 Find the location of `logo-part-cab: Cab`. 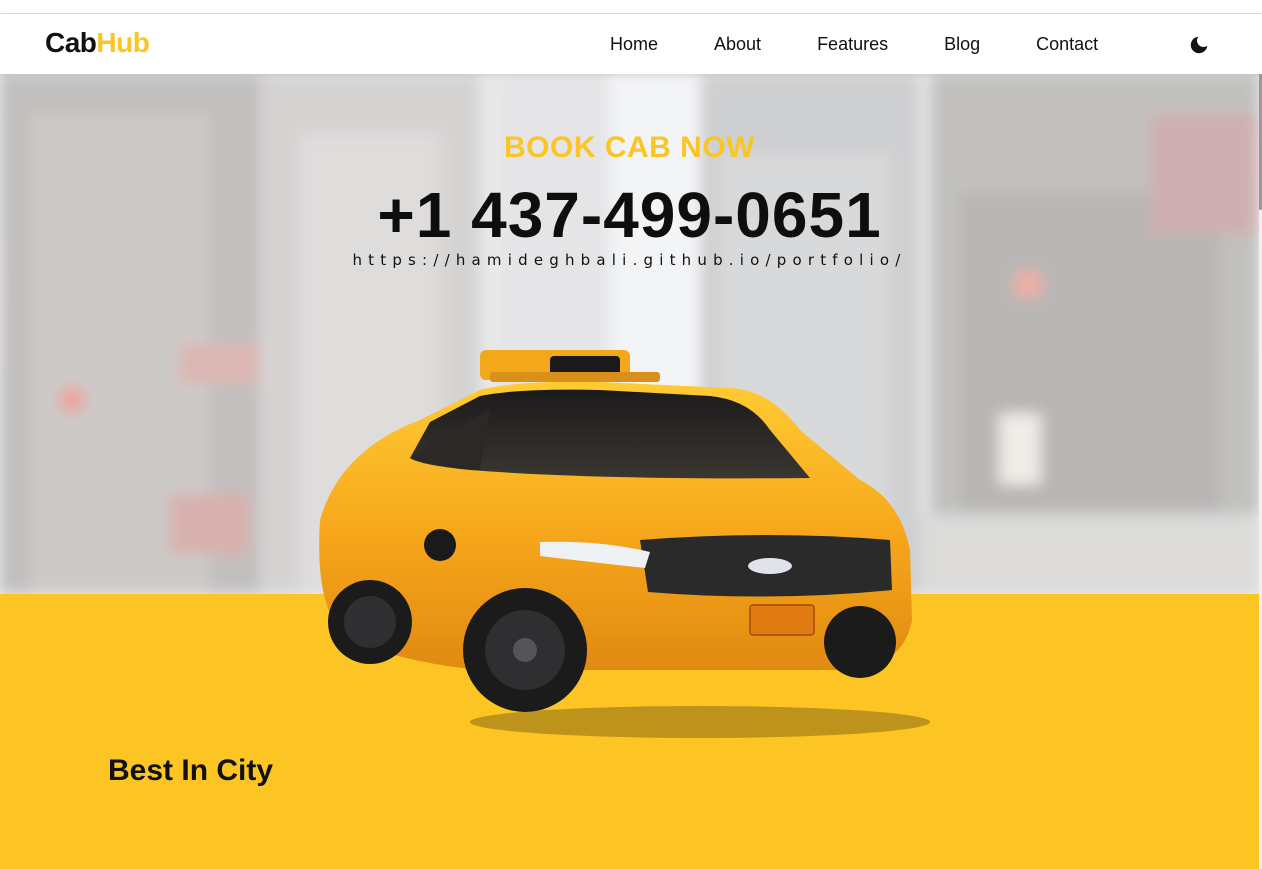

logo-part-cab: Cab is located at coordinates (71, 42).